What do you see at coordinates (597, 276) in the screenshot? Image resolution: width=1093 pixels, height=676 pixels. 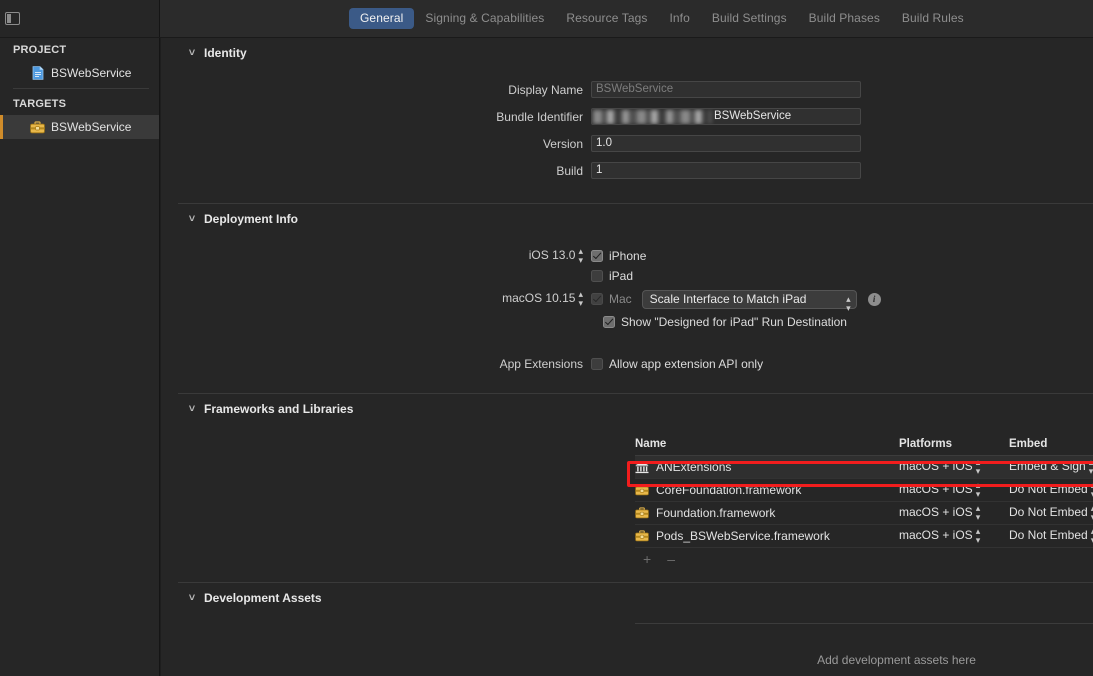 I see `ipad-checkbox` at bounding box center [597, 276].